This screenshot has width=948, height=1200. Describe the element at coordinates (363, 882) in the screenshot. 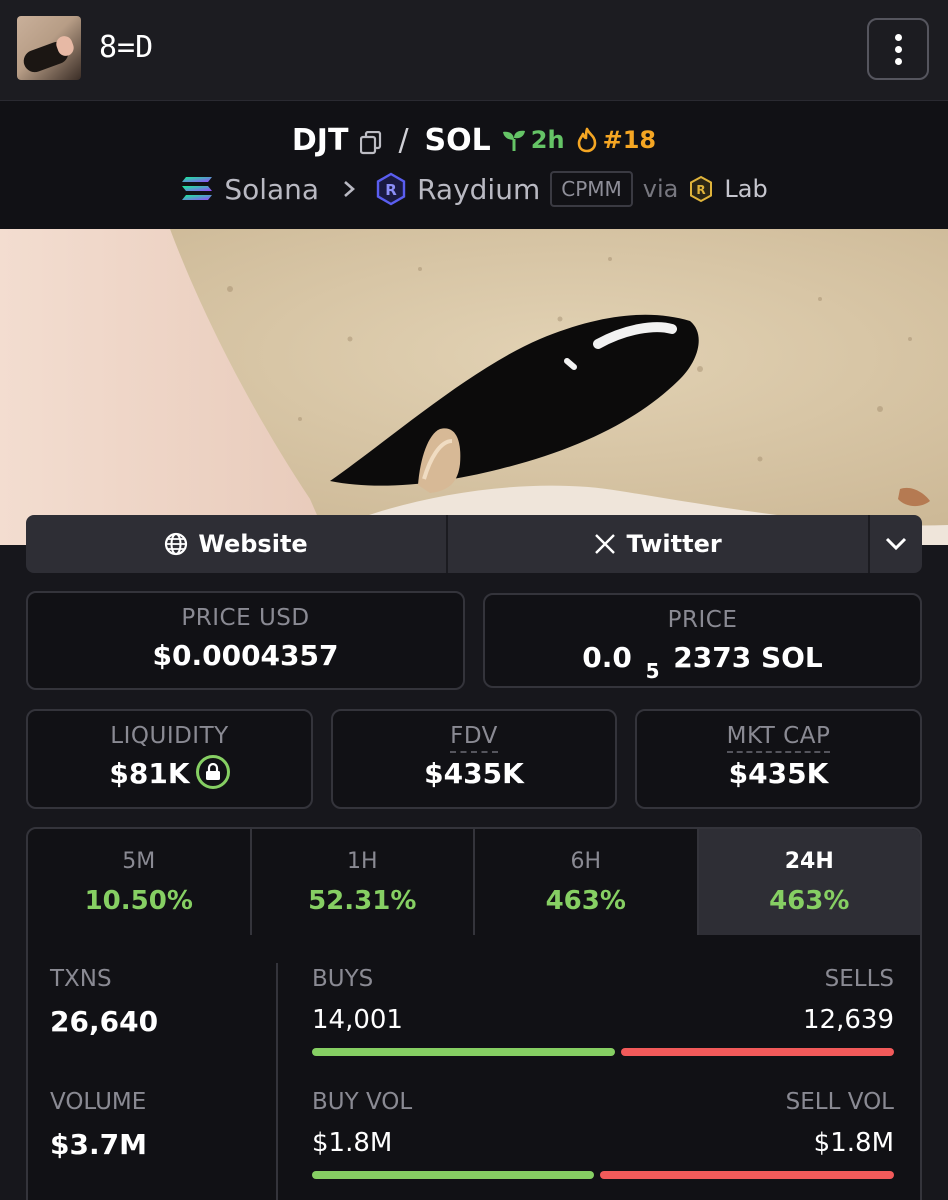

I see `tab-1h: 1H 52.31%` at that location.